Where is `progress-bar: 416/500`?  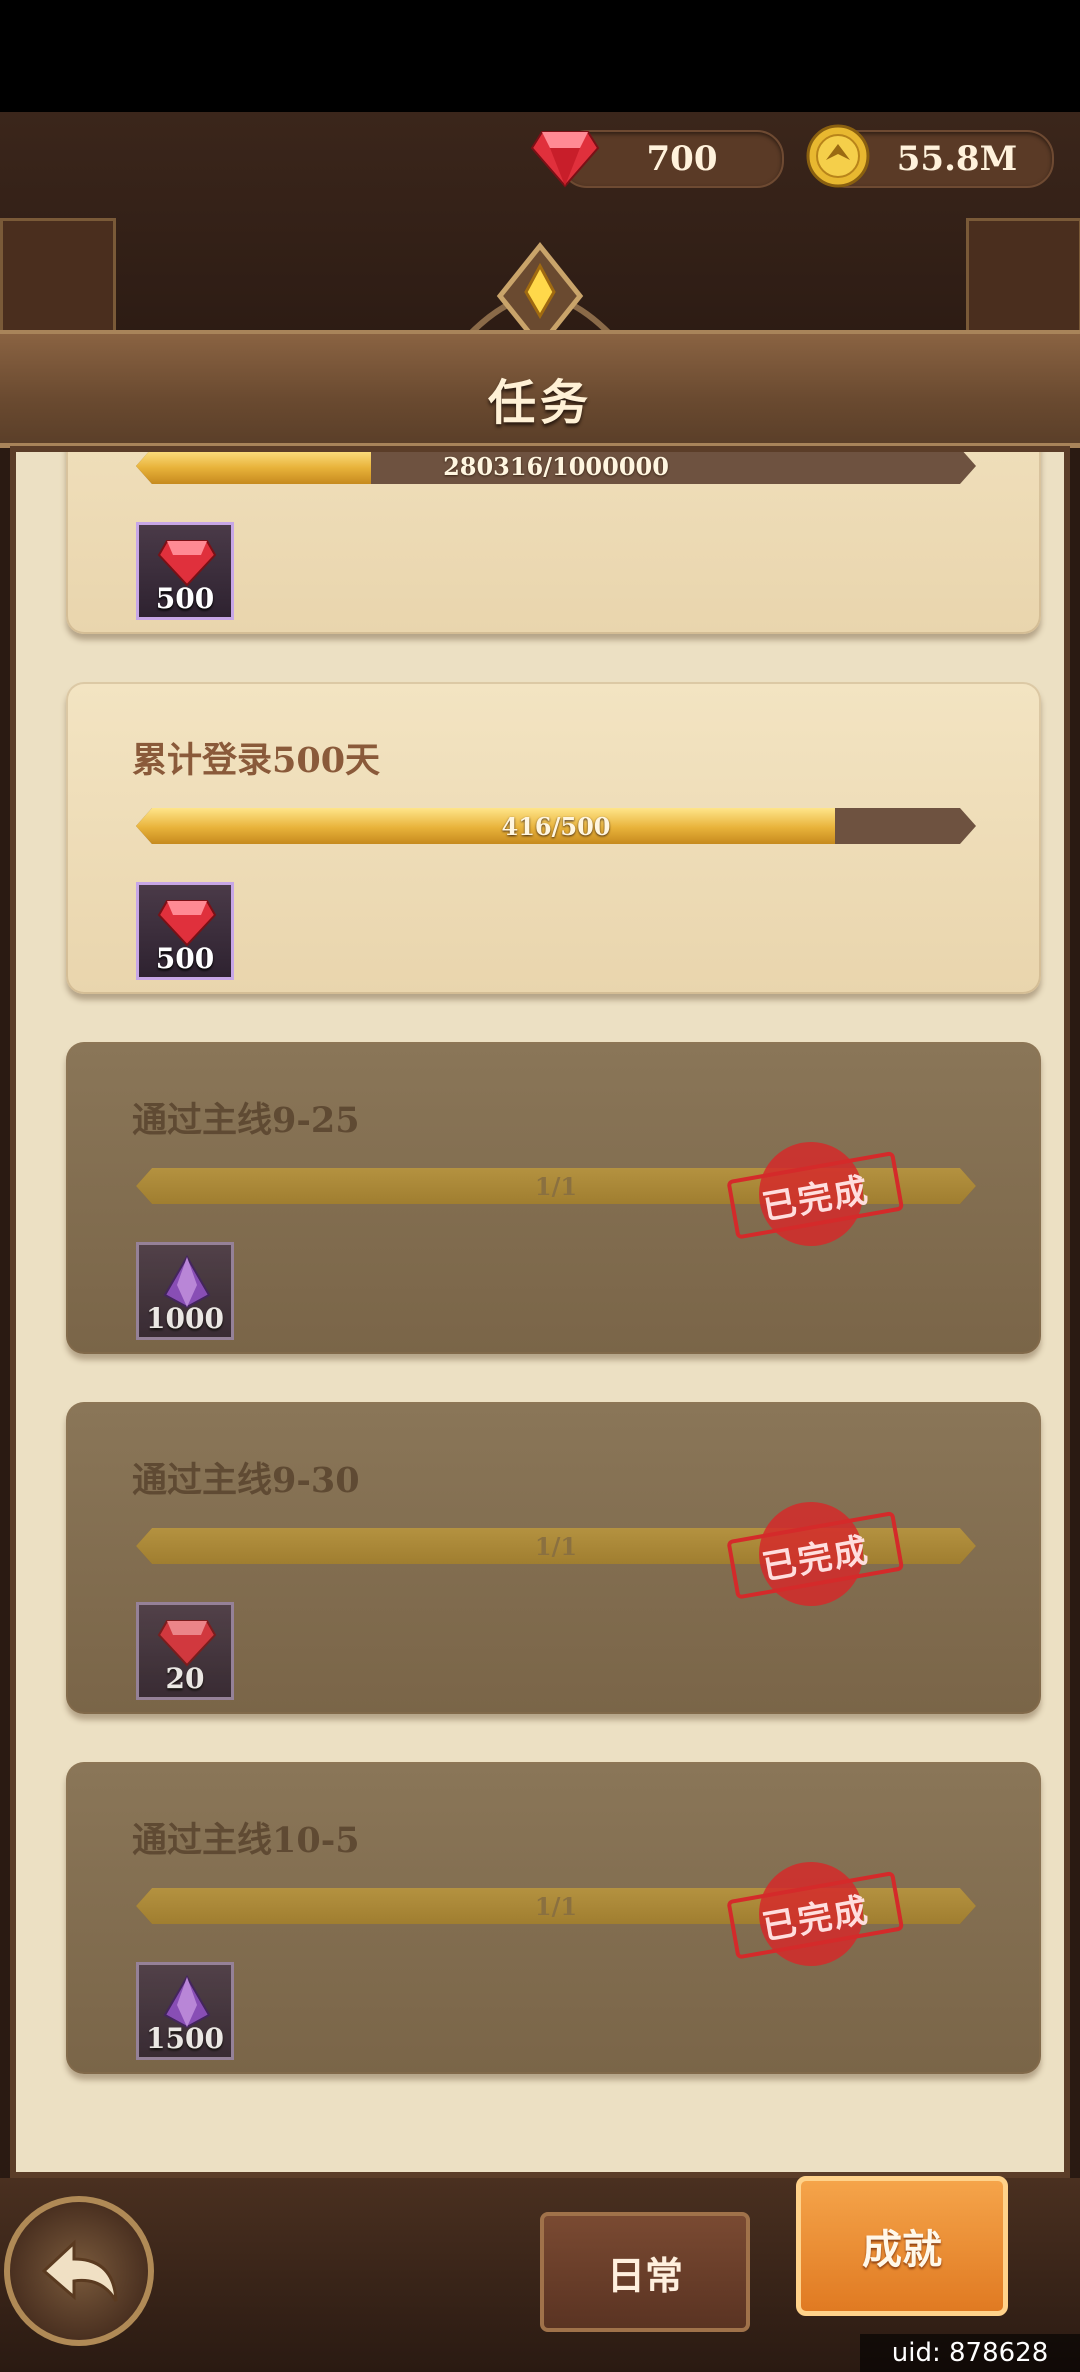 progress-bar: 416/500 is located at coordinates (556, 826).